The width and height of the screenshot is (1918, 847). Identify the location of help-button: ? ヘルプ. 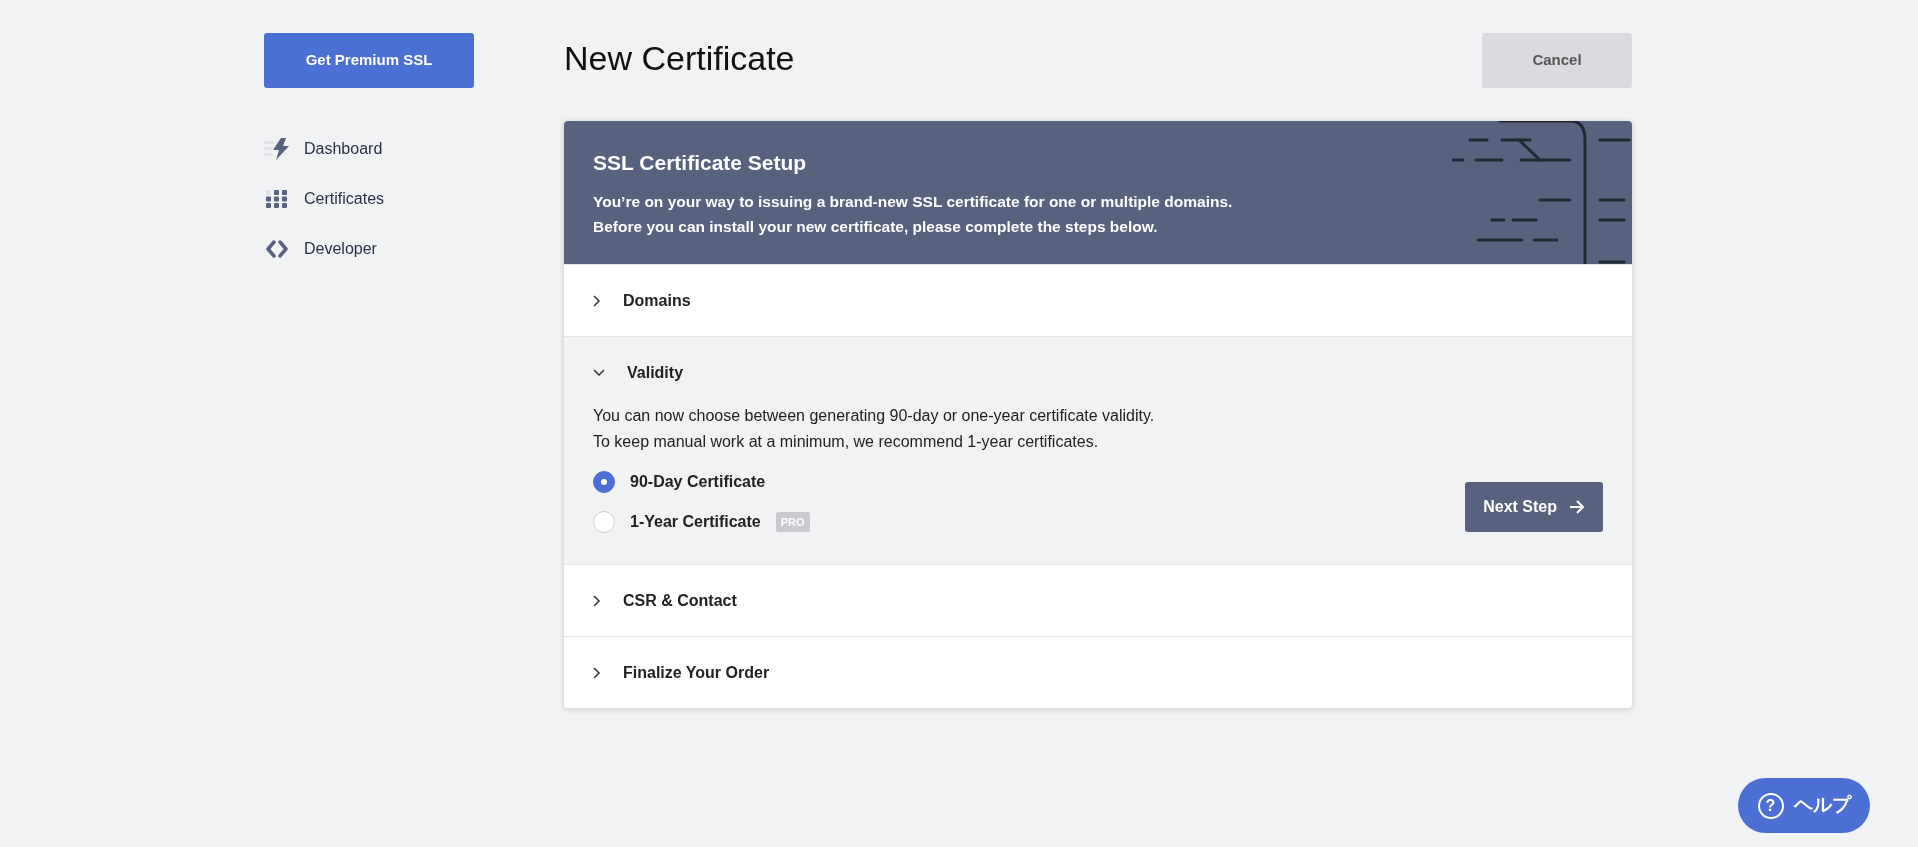
(1804, 805).